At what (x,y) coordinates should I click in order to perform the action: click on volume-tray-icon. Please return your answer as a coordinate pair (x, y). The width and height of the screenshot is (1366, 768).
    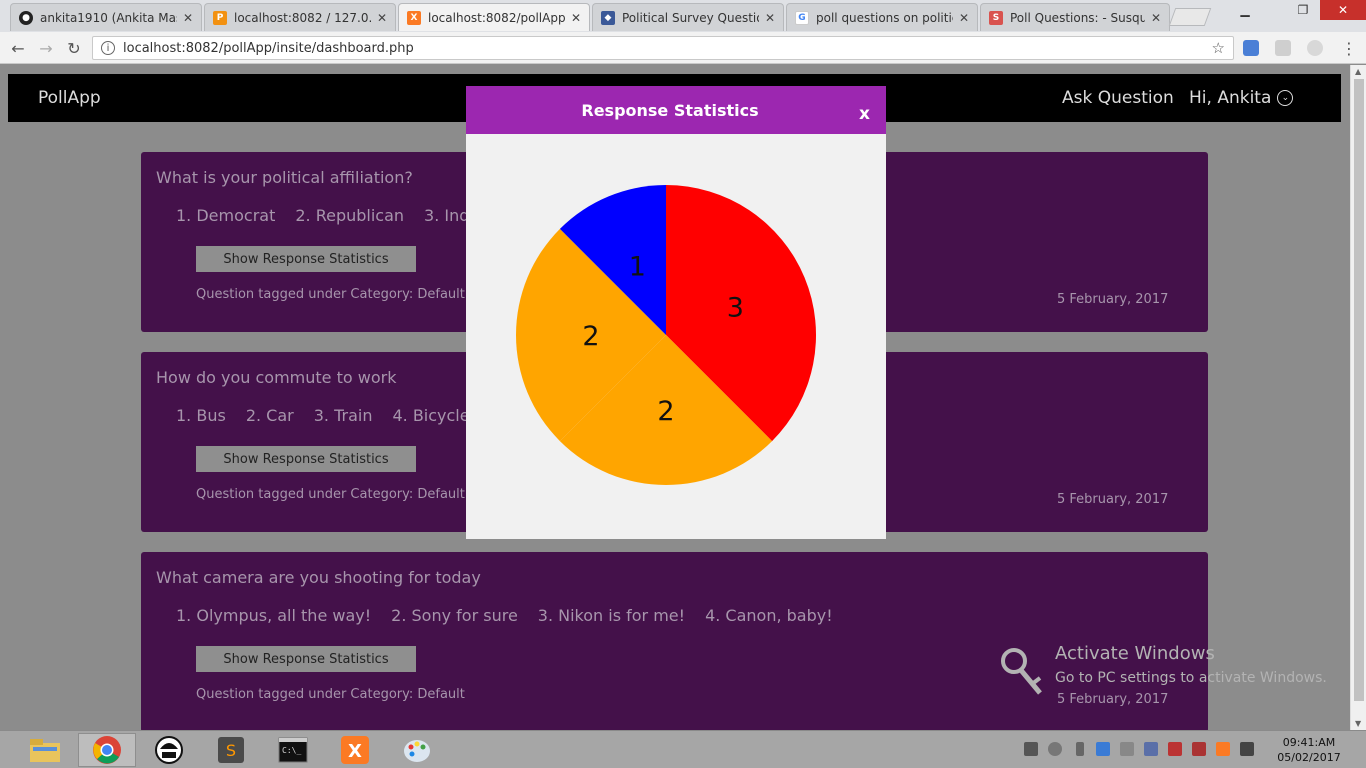
    Looking at the image, I should click on (1175, 749).